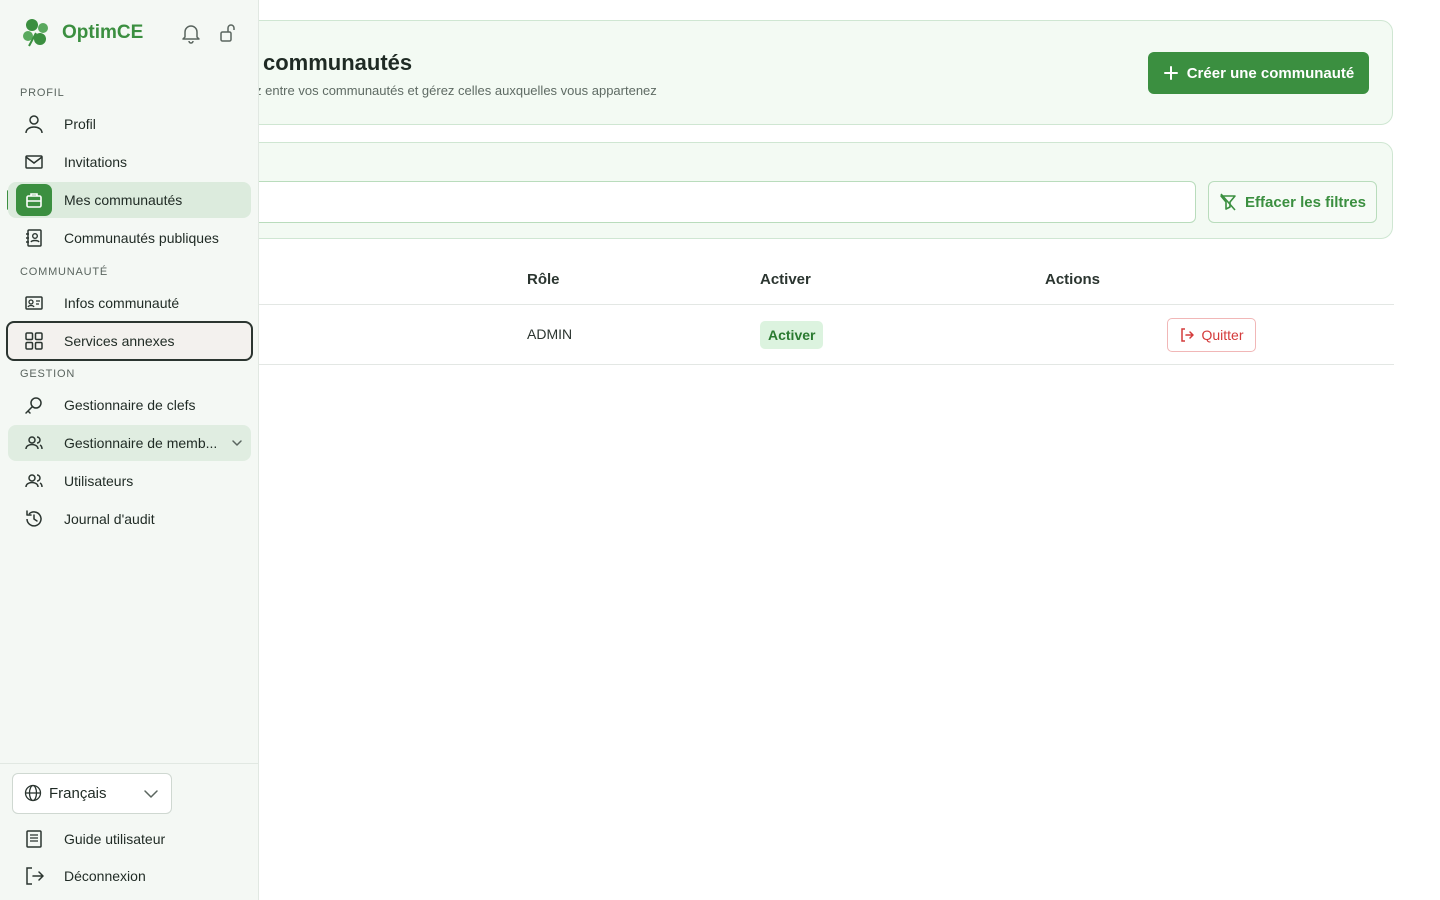 This screenshot has height=900, width=1440. I want to click on table-row-divider, so click(797, 364).